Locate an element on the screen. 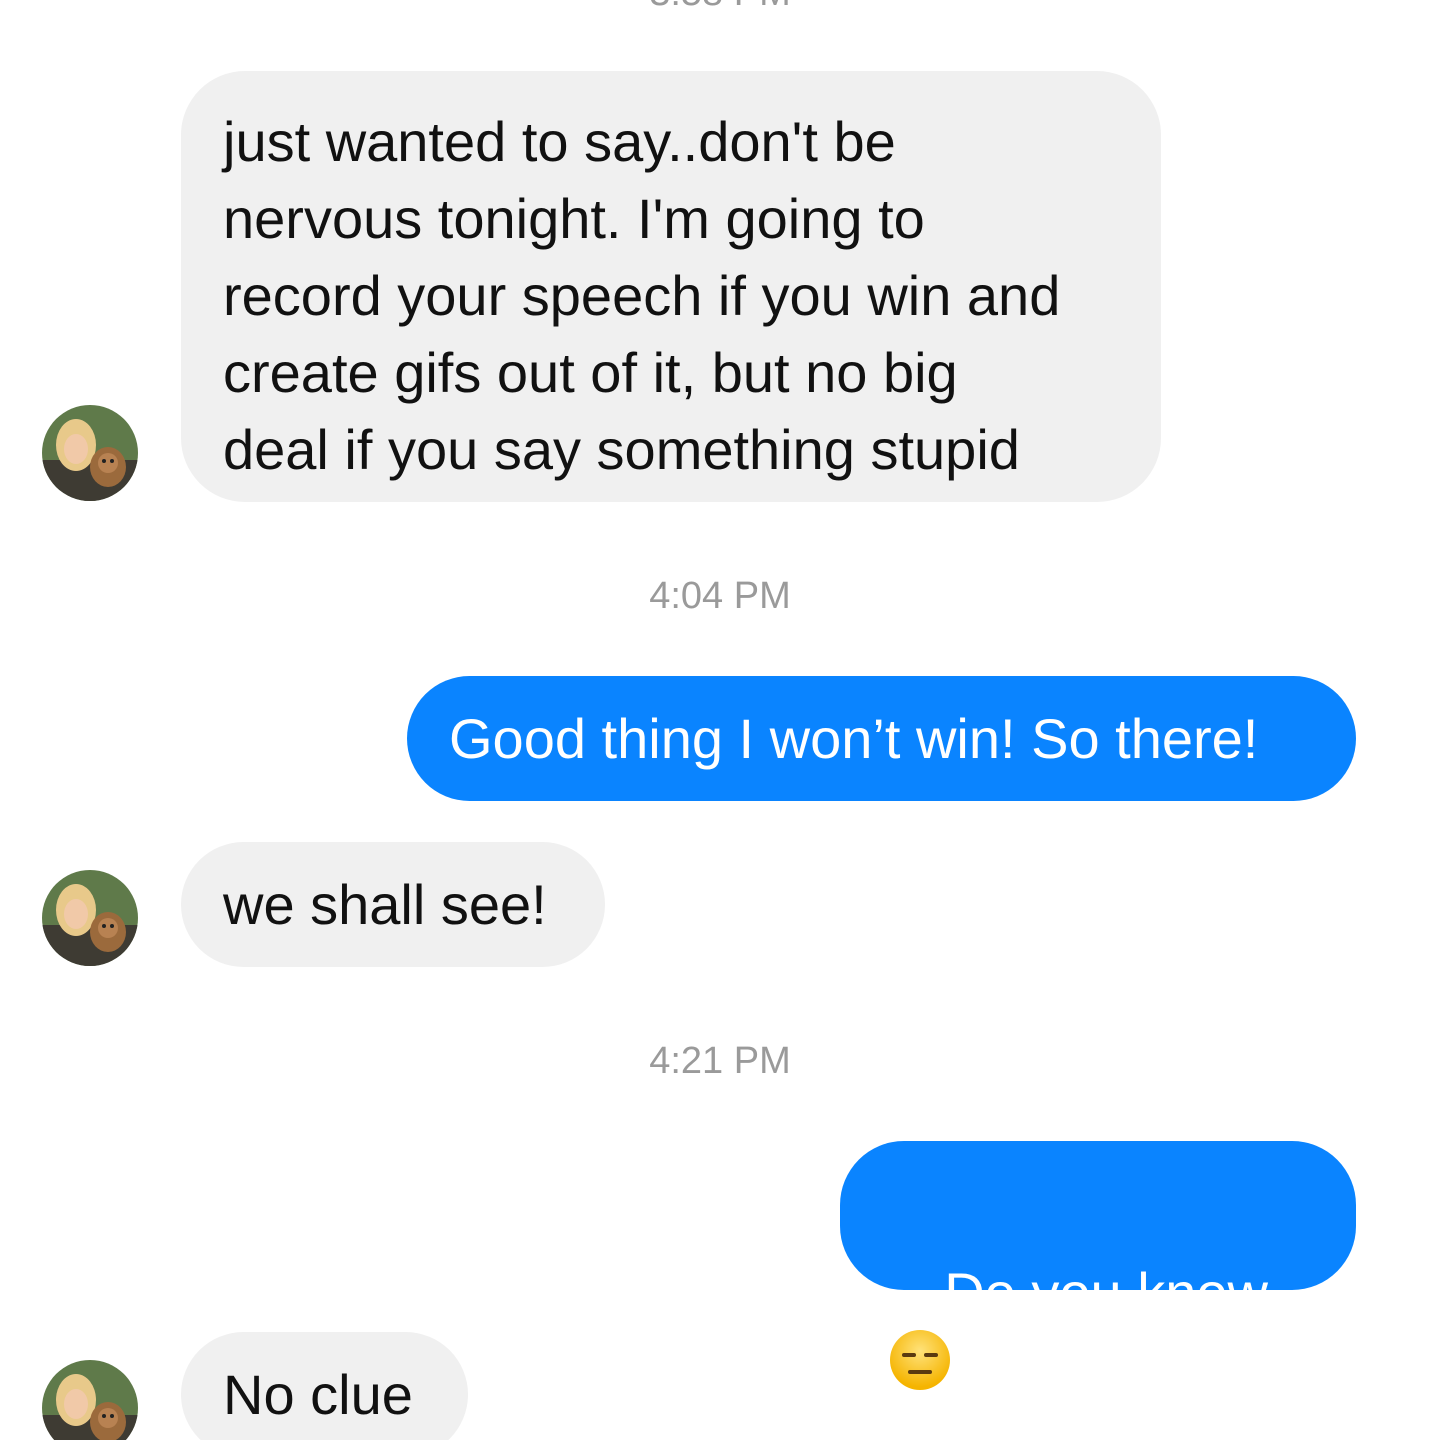 Image resolution: width=1440 pixels, height=1440 pixels. message-text: Do you know. is located at coordinates (1112, 1292).